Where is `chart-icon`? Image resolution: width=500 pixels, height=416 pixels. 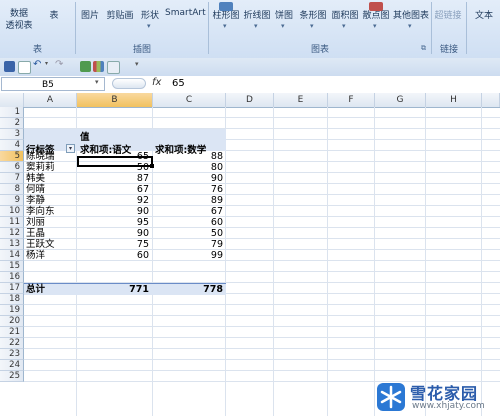 chart-icon is located at coordinates (98, 66).